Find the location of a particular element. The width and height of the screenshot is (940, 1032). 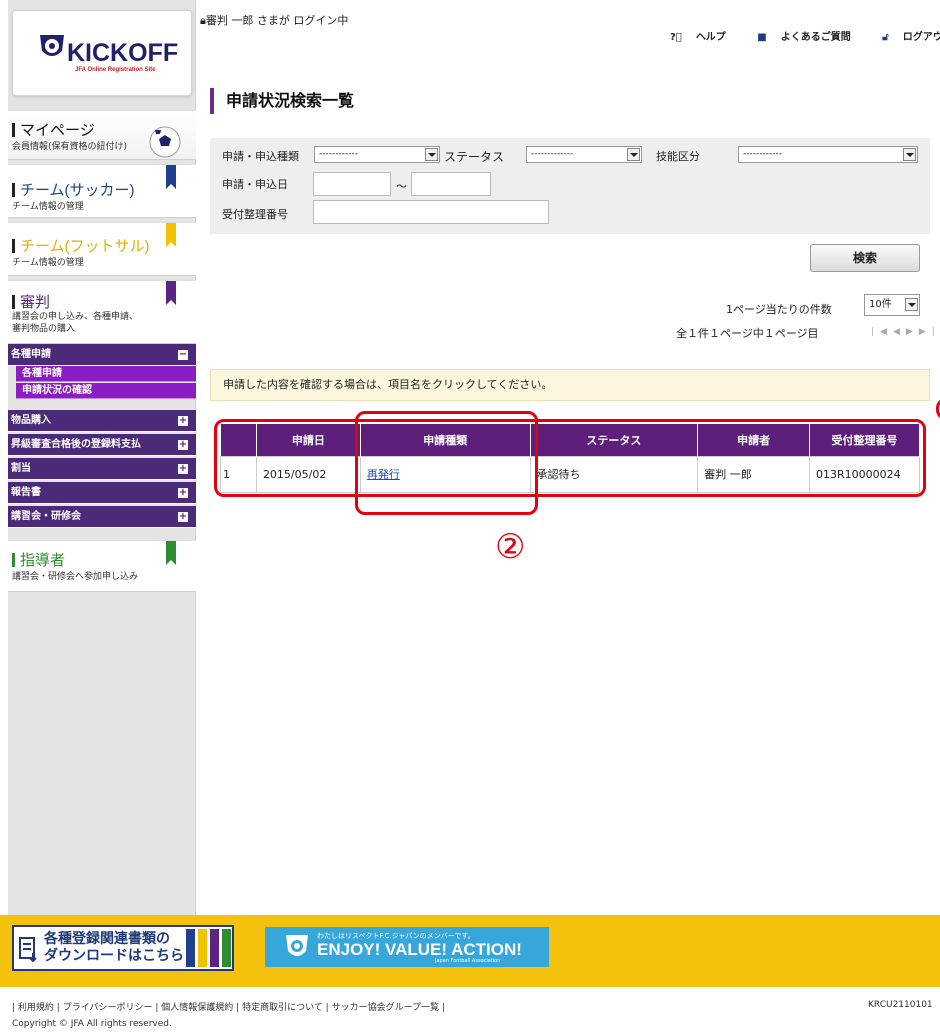

footer-link-commerce: 特定商取引について is located at coordinates (282, 1008).